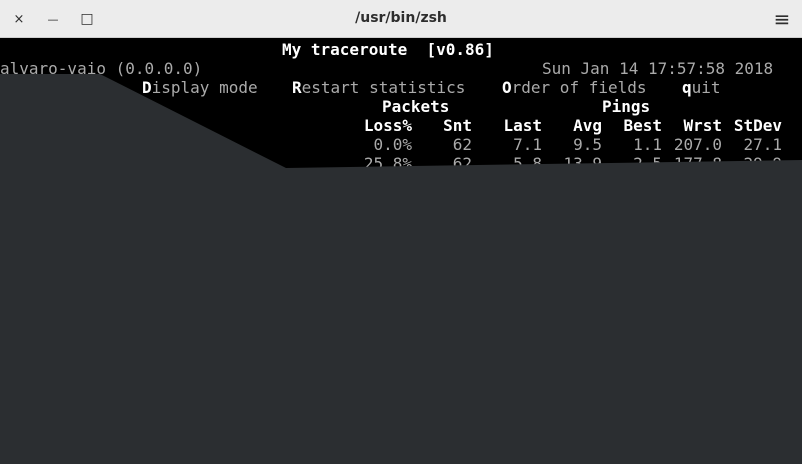 This screenshot has height=464, width=802. Describe the element at coordinates (579, 87) in the screenshot. I see `key-order-of-fields-label: rder of fields` at that location.